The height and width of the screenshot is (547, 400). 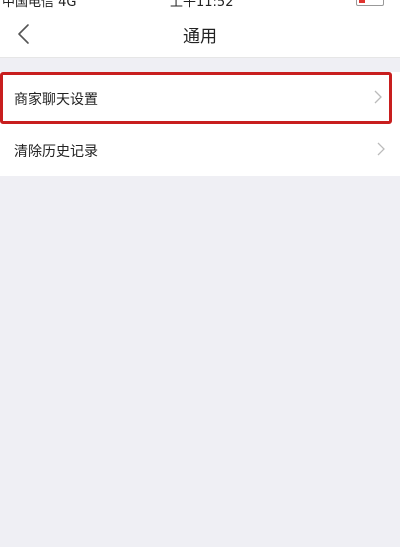 I want to click on clock-label: 上午11:52, so click(x=202, y=5).